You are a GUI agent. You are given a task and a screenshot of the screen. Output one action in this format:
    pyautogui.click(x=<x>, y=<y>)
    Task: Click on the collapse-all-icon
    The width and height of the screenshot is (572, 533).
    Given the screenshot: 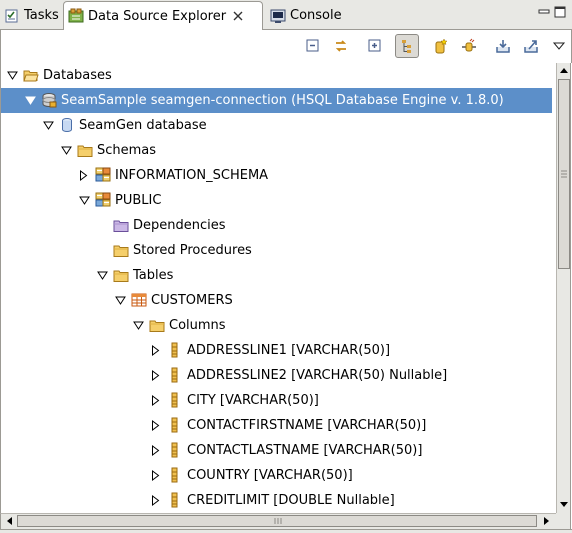 What is the action you would take?
    pyautogui.click(x=312, y=45)
    